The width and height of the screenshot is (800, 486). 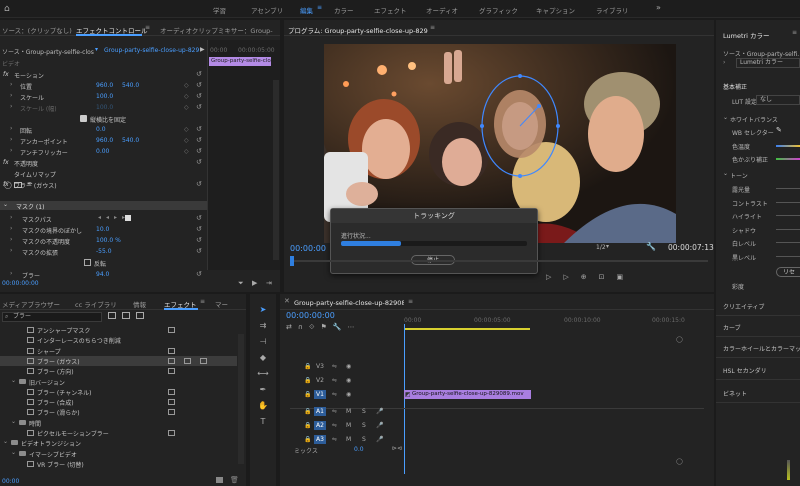 What do you see at coordinates (263, 389) in the screenshot?
I see `pen-tool-icon: ✒` at bounding box center [263, 389].